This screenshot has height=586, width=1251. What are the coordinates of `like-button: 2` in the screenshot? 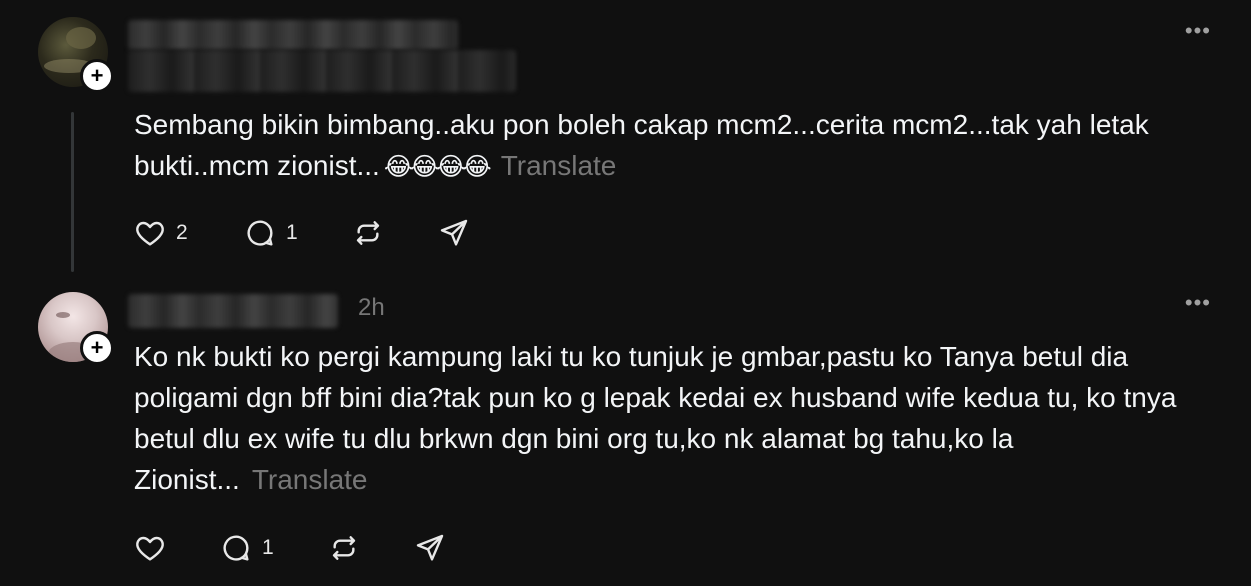 It's located at (161, 233).